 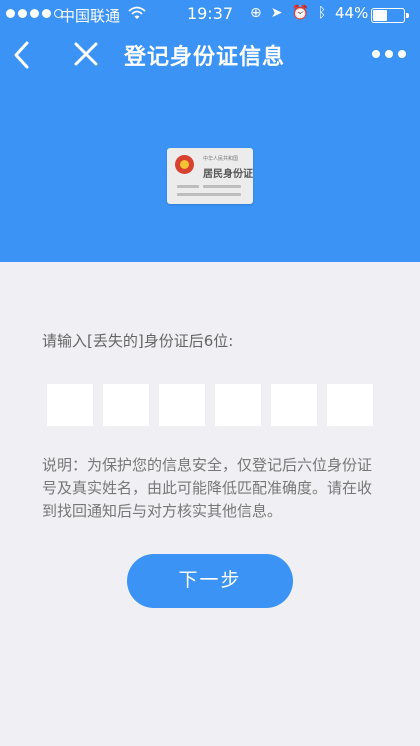 What do you see at coordinates (22, 55) in the screenshot?
I see `back-arrow-icon` at bounding box center [22, 55].